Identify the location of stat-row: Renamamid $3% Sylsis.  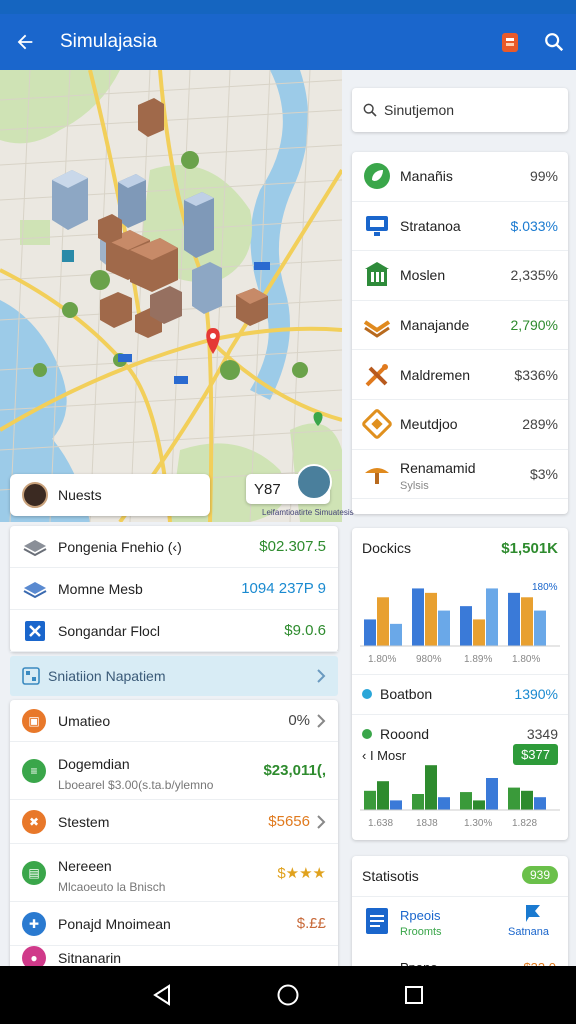
(460, 475).